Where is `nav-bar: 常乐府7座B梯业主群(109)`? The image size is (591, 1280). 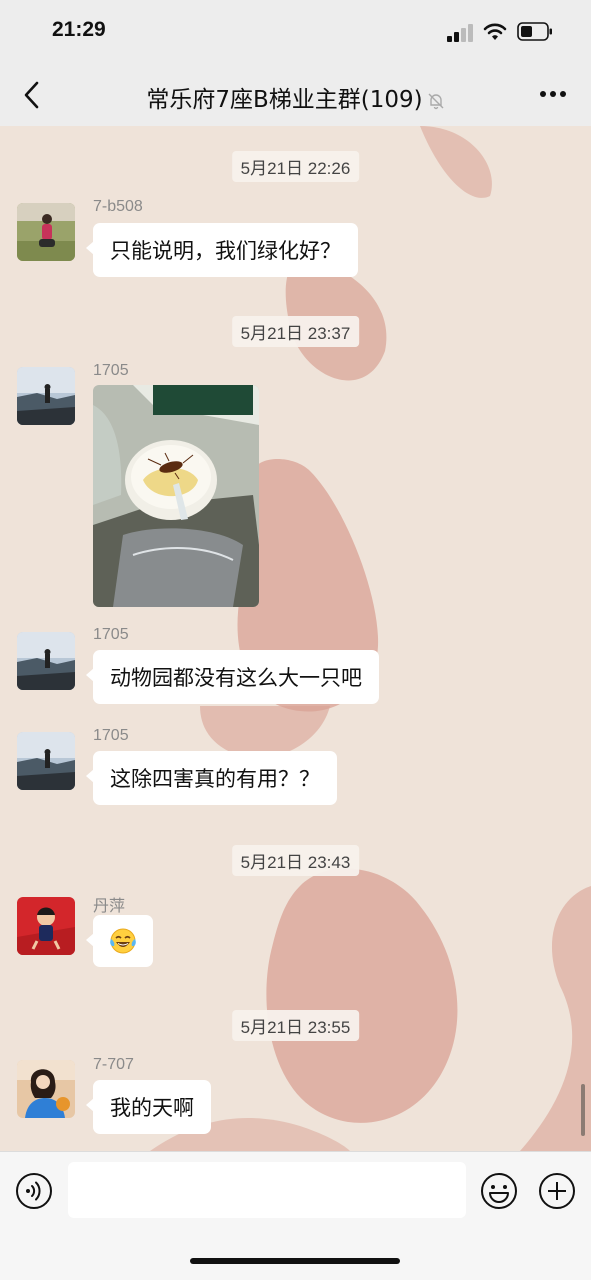
nav-bar: 常乐府7座B梯业主群(109) is located at coordinates (295, 95).